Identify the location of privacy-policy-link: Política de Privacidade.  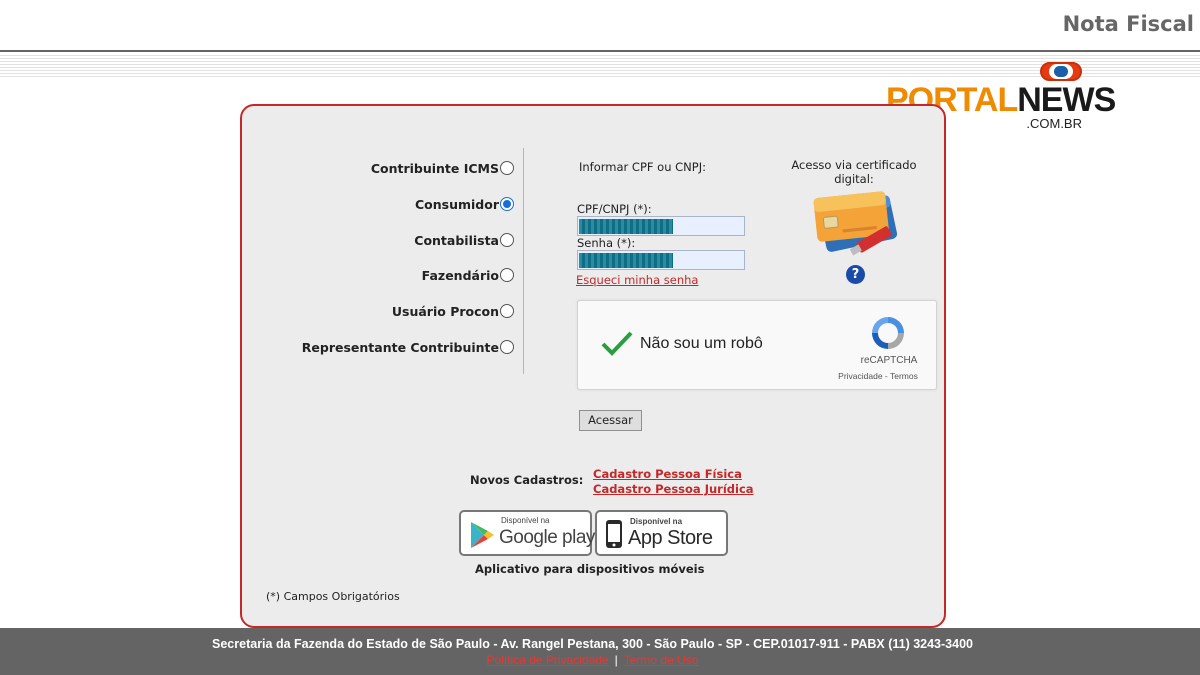
(548, 660).